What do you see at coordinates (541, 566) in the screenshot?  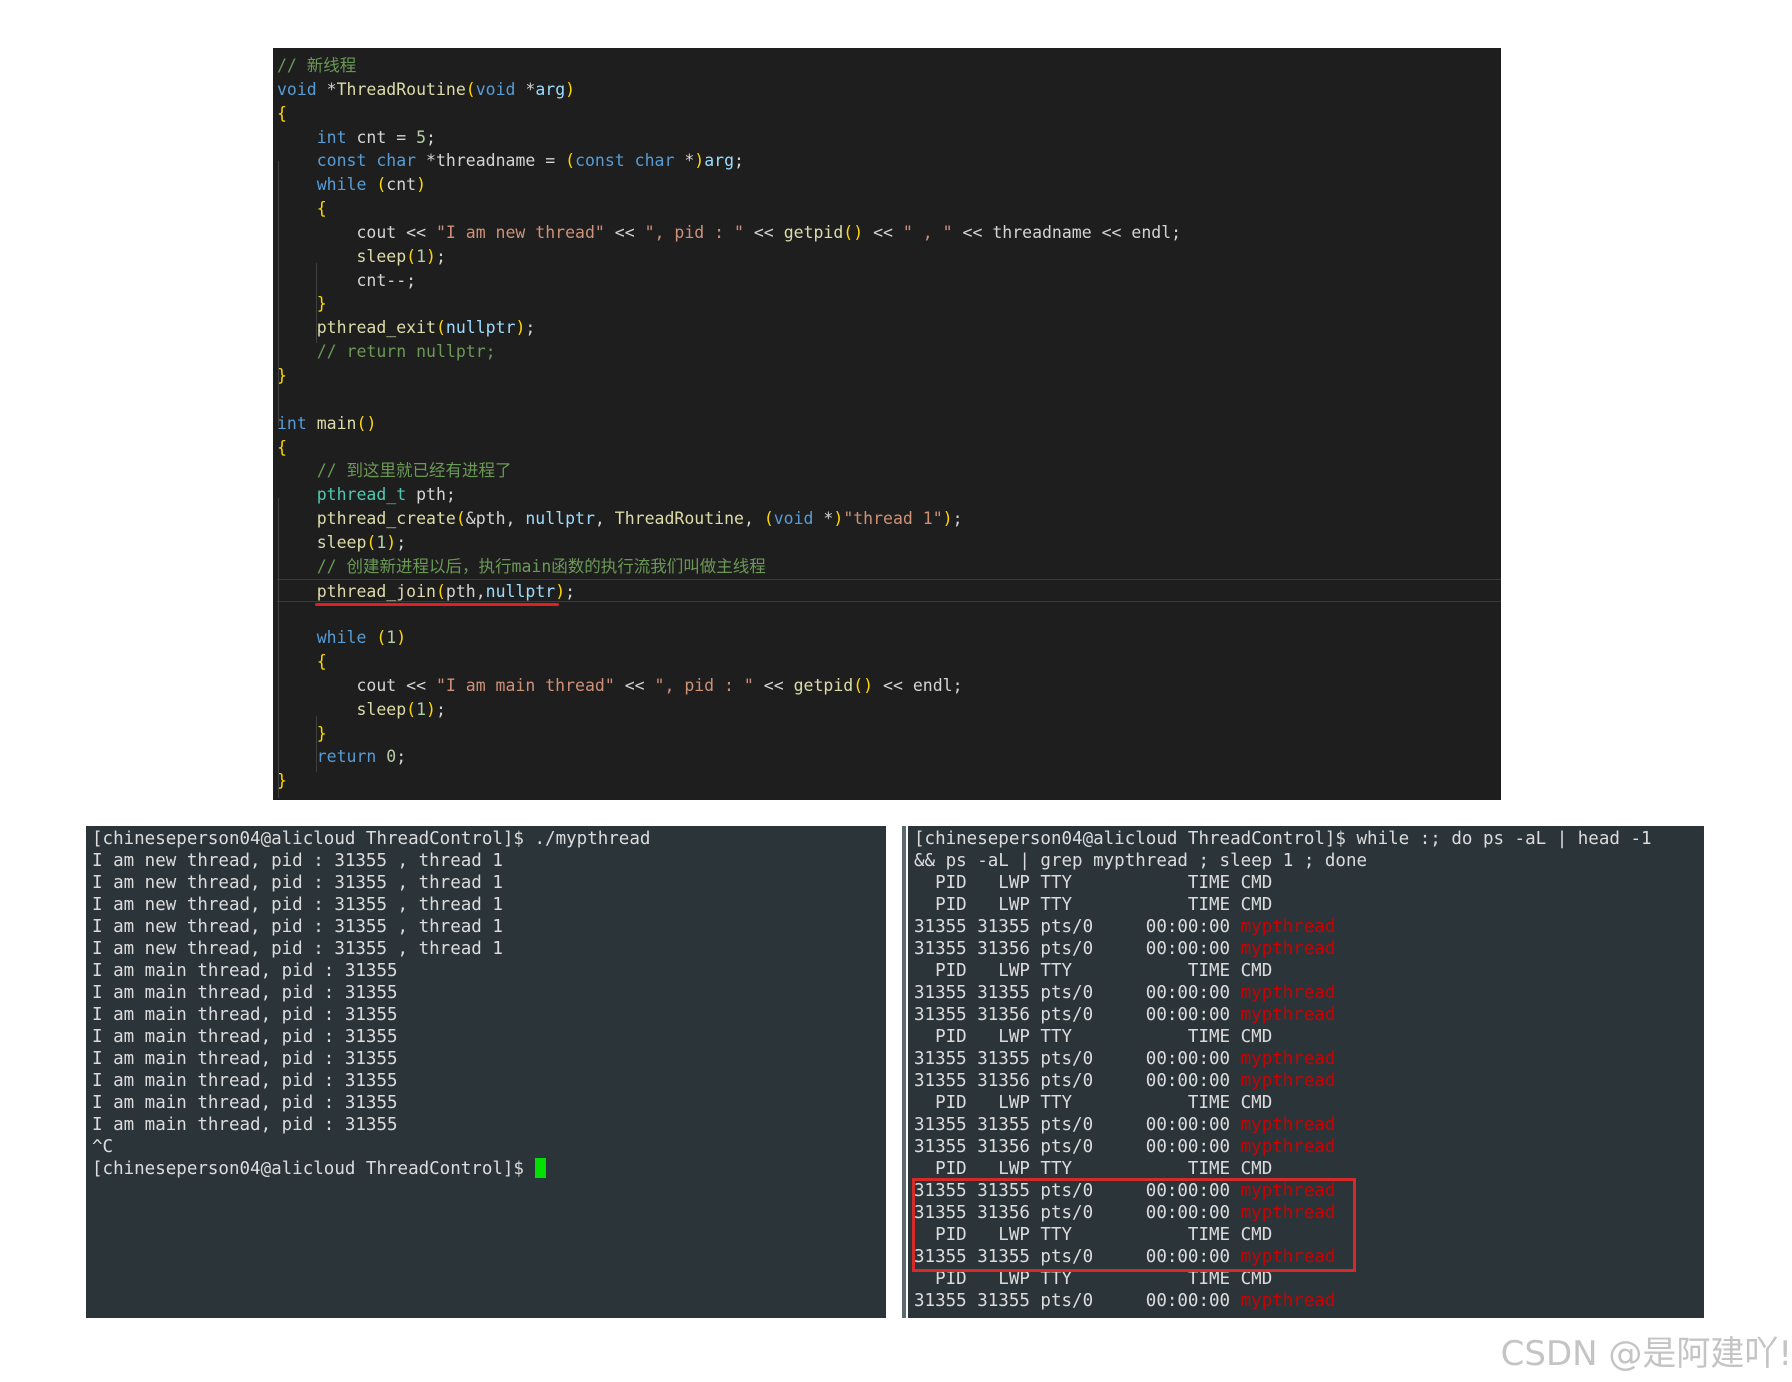 I see `code-line: // 创建新进程以后，执行main函数的执行流我们叫做主线程` at bounding box center [541, 566].